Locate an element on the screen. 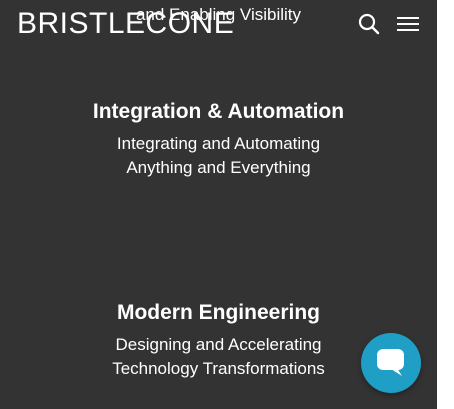 The image size is (454, 409). chat-button is located at coordinates (391, 363).